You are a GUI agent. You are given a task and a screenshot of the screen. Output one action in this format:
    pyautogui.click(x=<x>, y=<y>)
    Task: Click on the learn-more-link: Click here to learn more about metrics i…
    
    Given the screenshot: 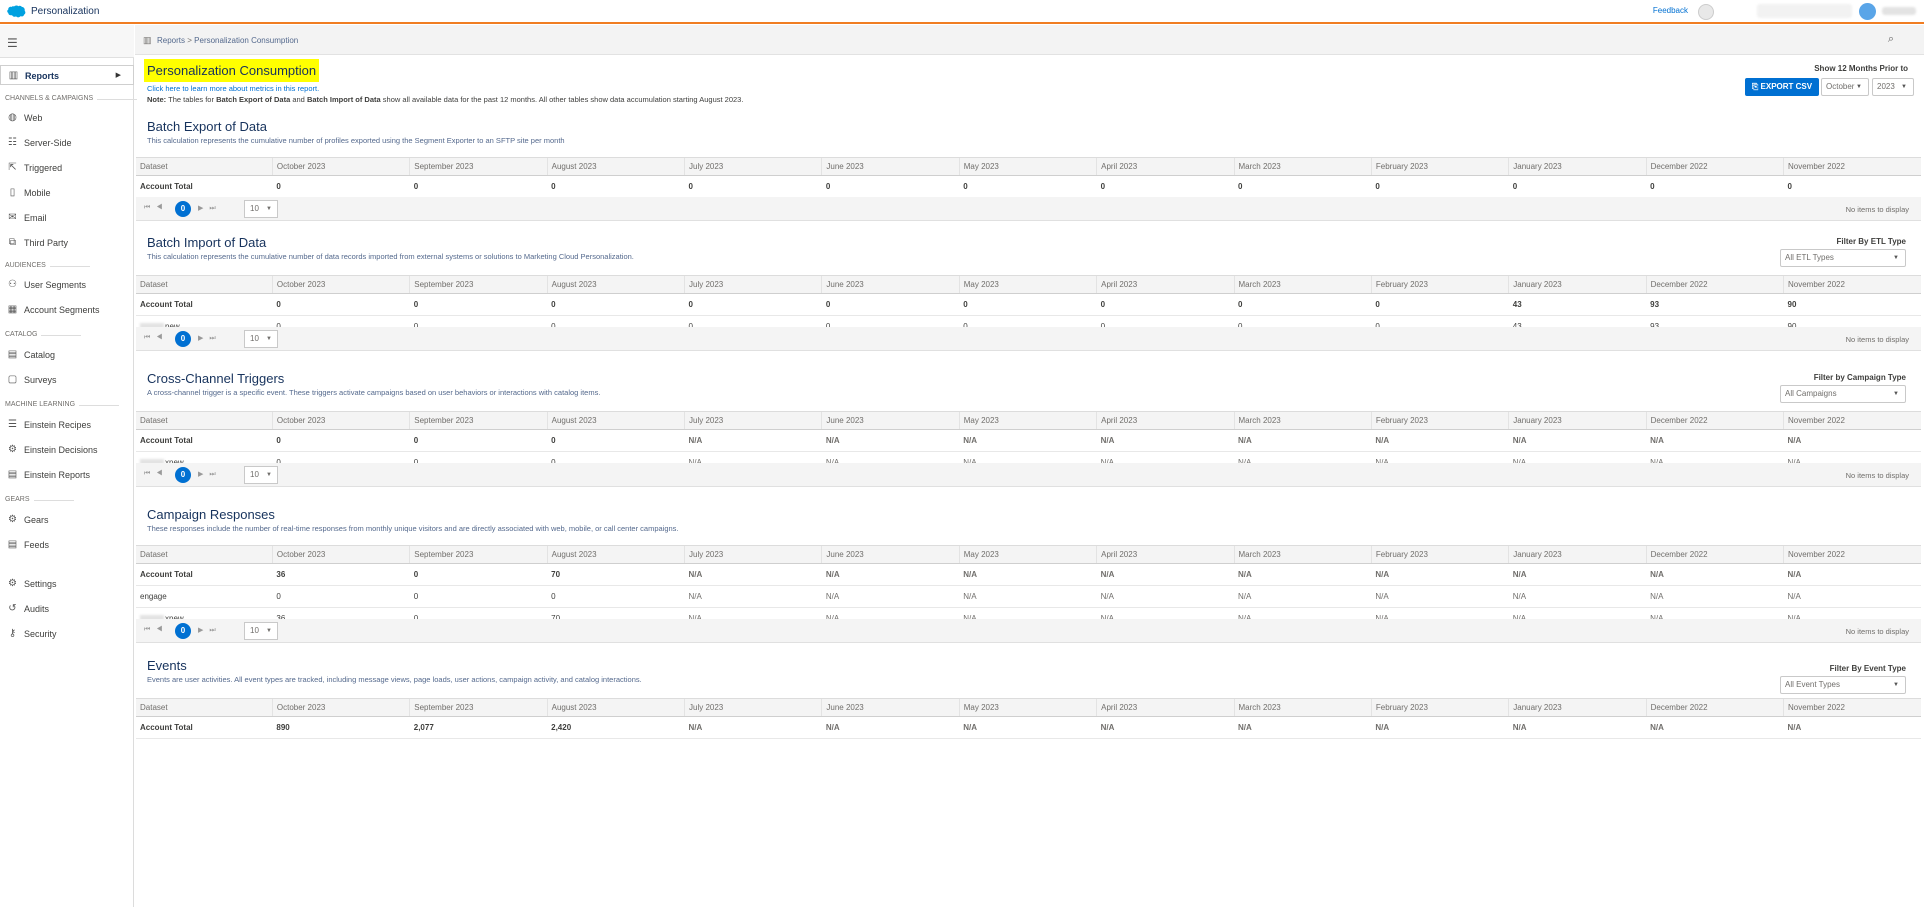 What is the action you would take?
    pyautogui.click(x=233, y=88)
    